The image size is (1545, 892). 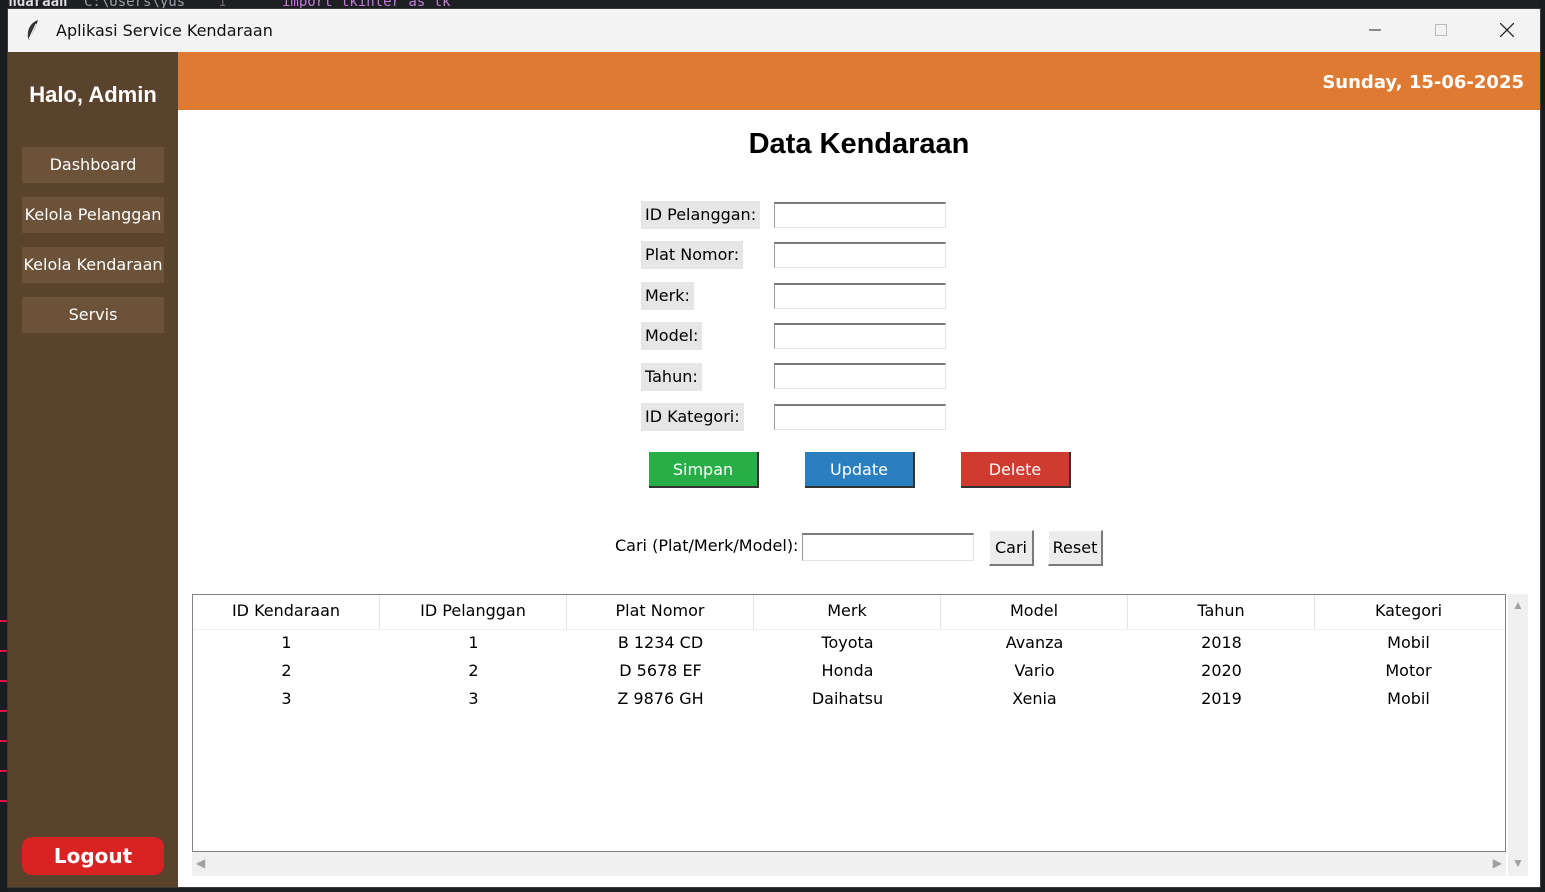 I want to click on table-cell: 2019, so click(x=1221, y=698).